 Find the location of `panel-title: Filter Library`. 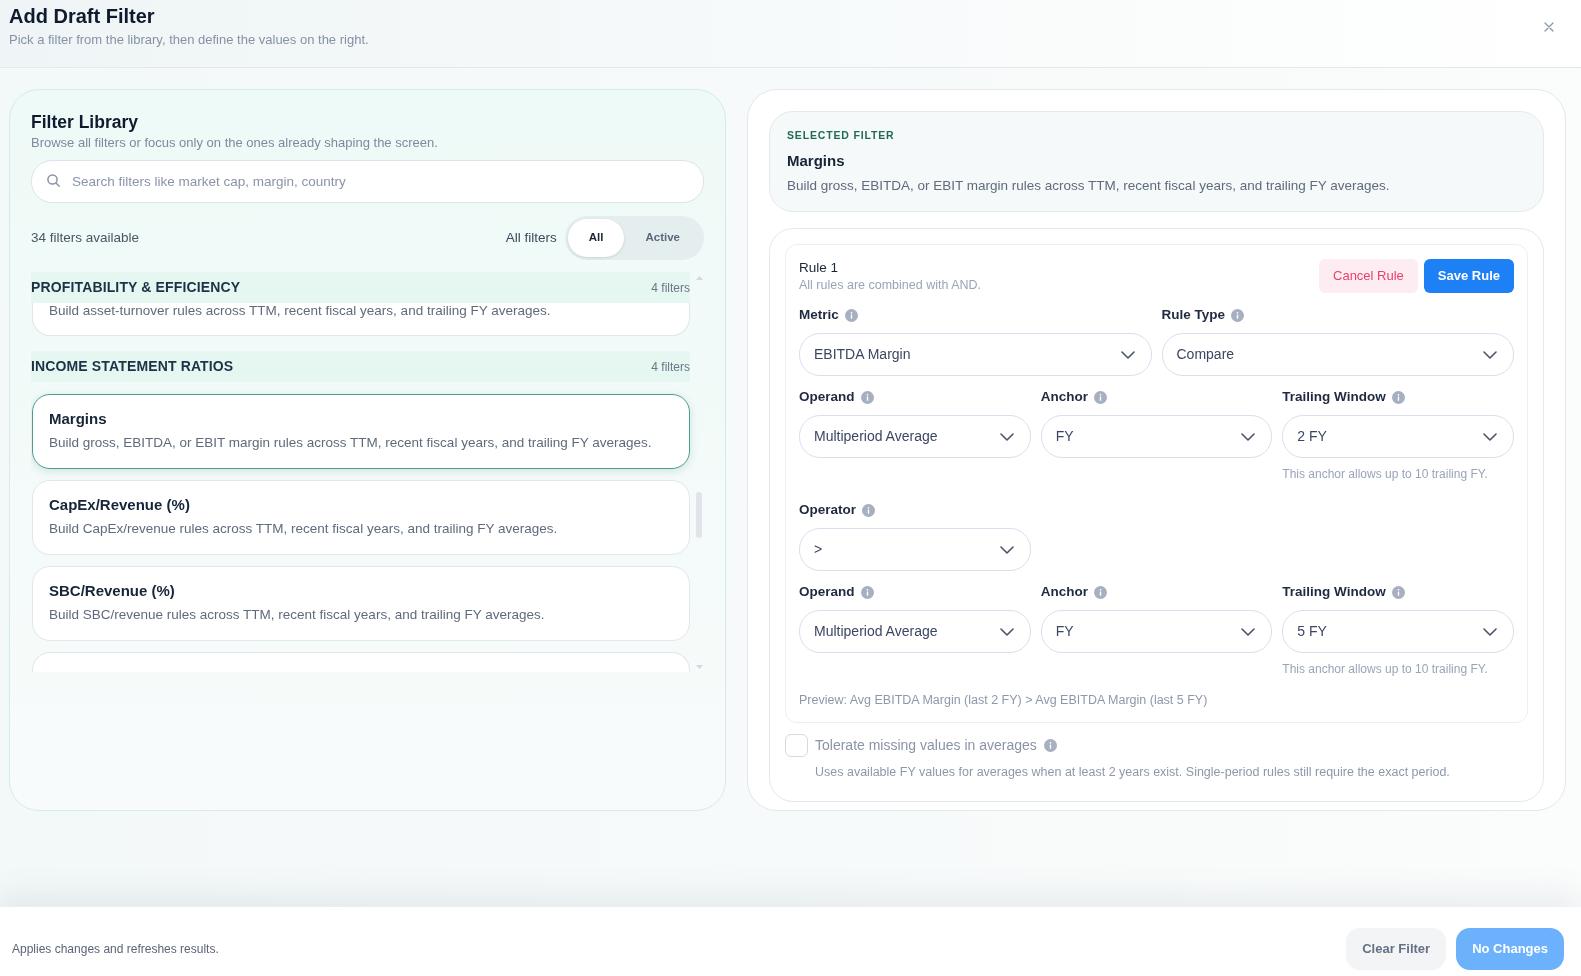

panel-title: Filter Library is located at coordinates (85, 122).